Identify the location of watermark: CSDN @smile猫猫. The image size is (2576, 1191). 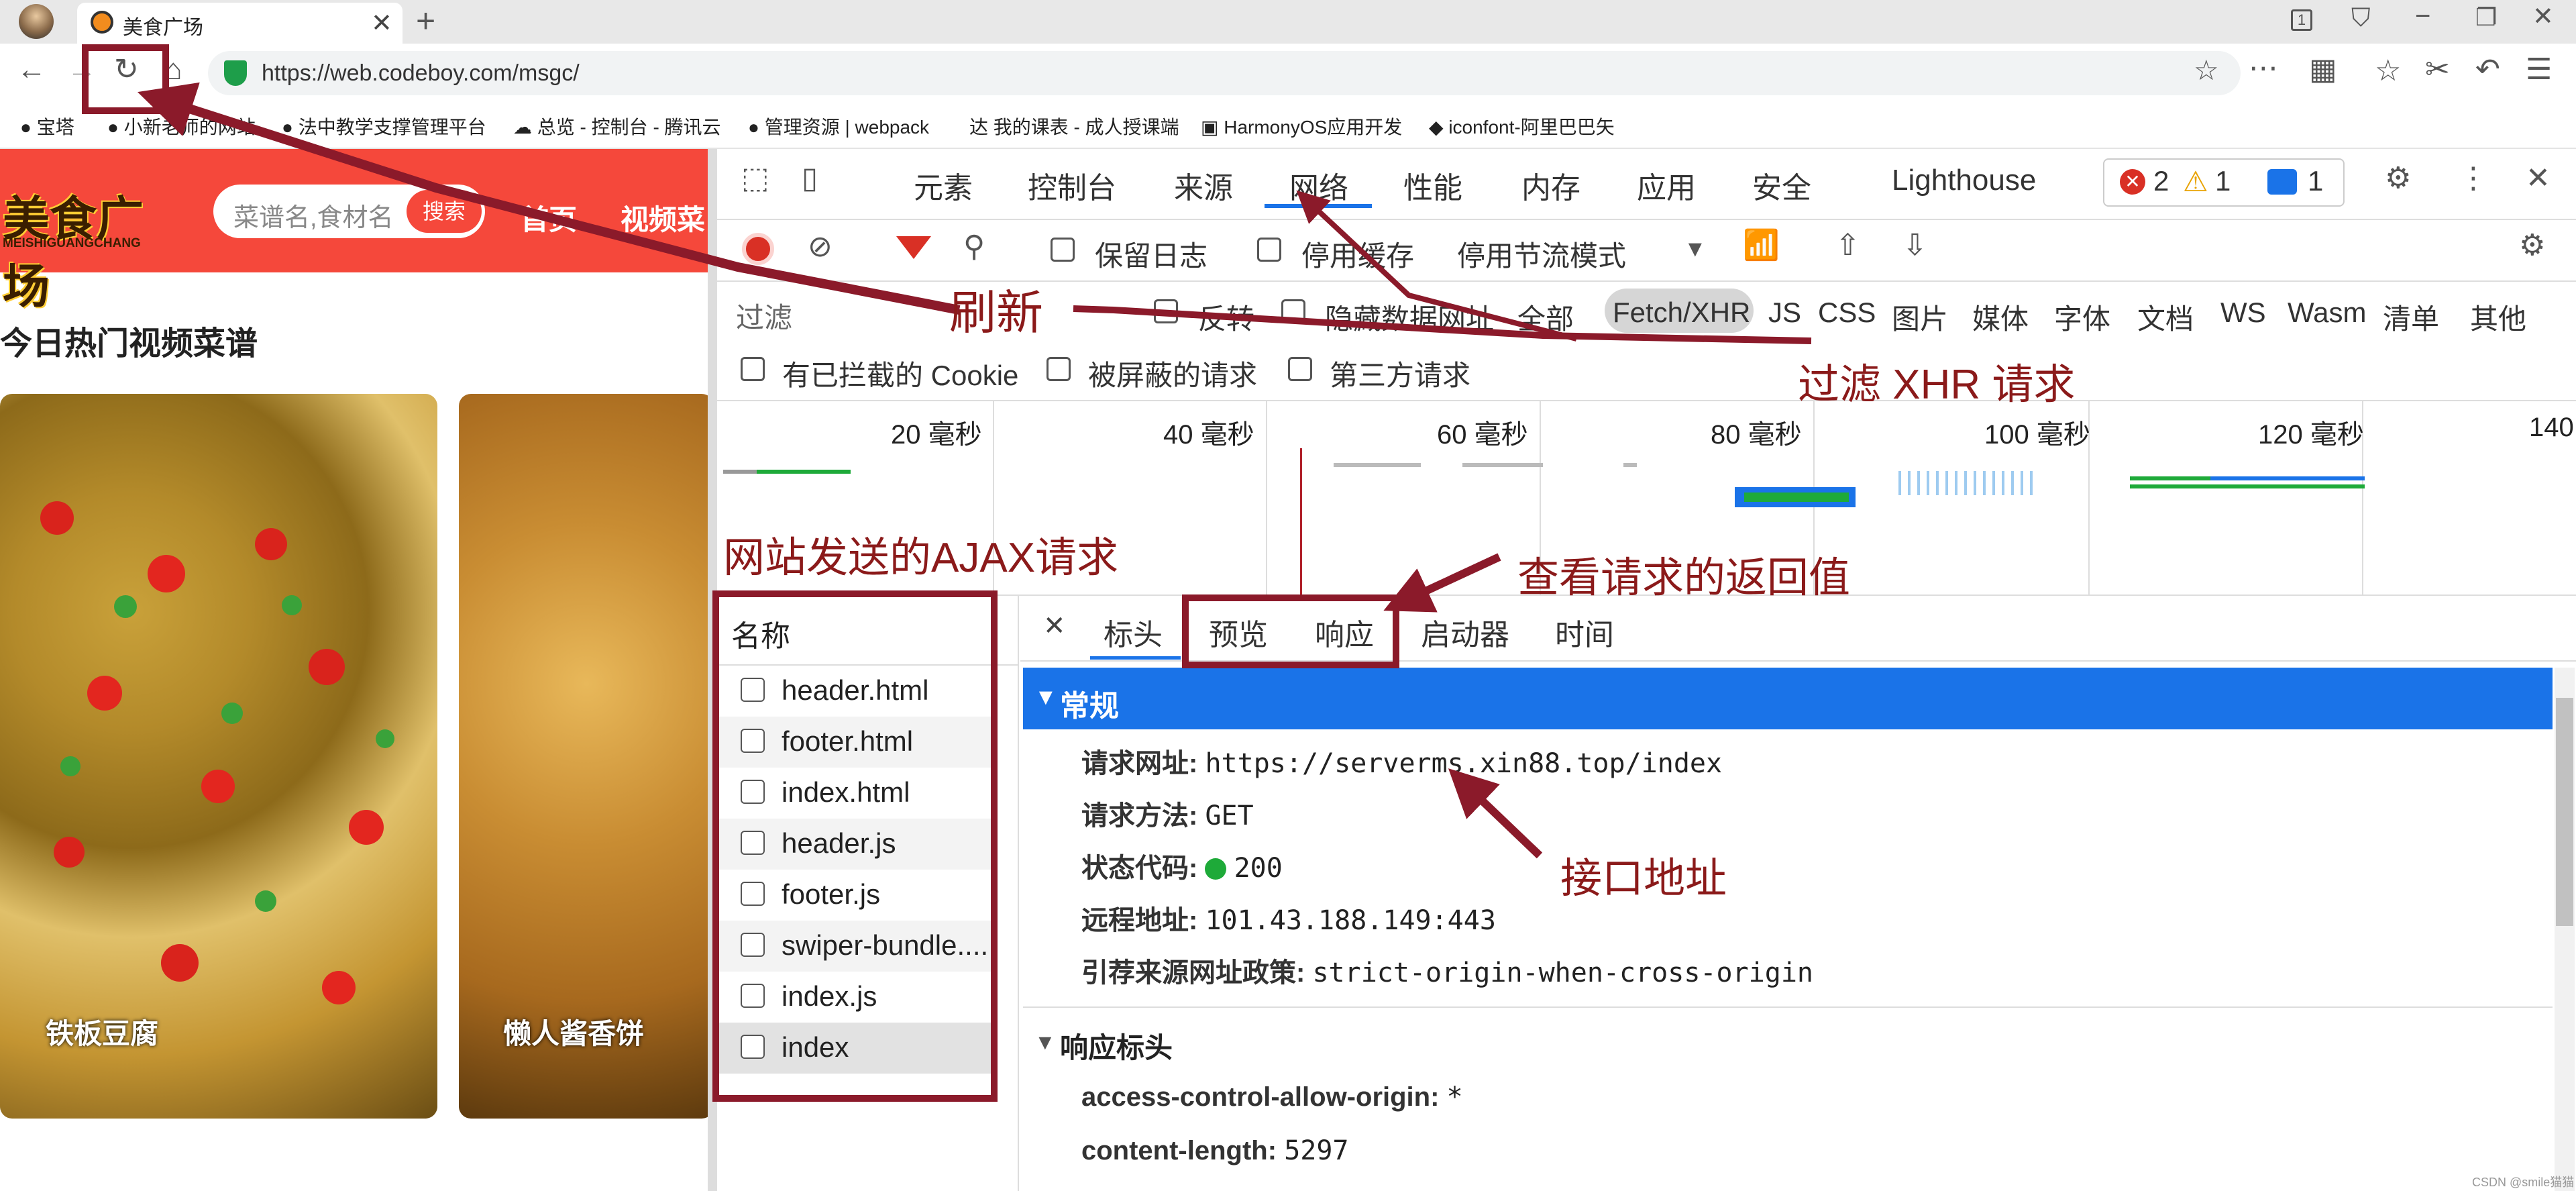
(2523, 1182).